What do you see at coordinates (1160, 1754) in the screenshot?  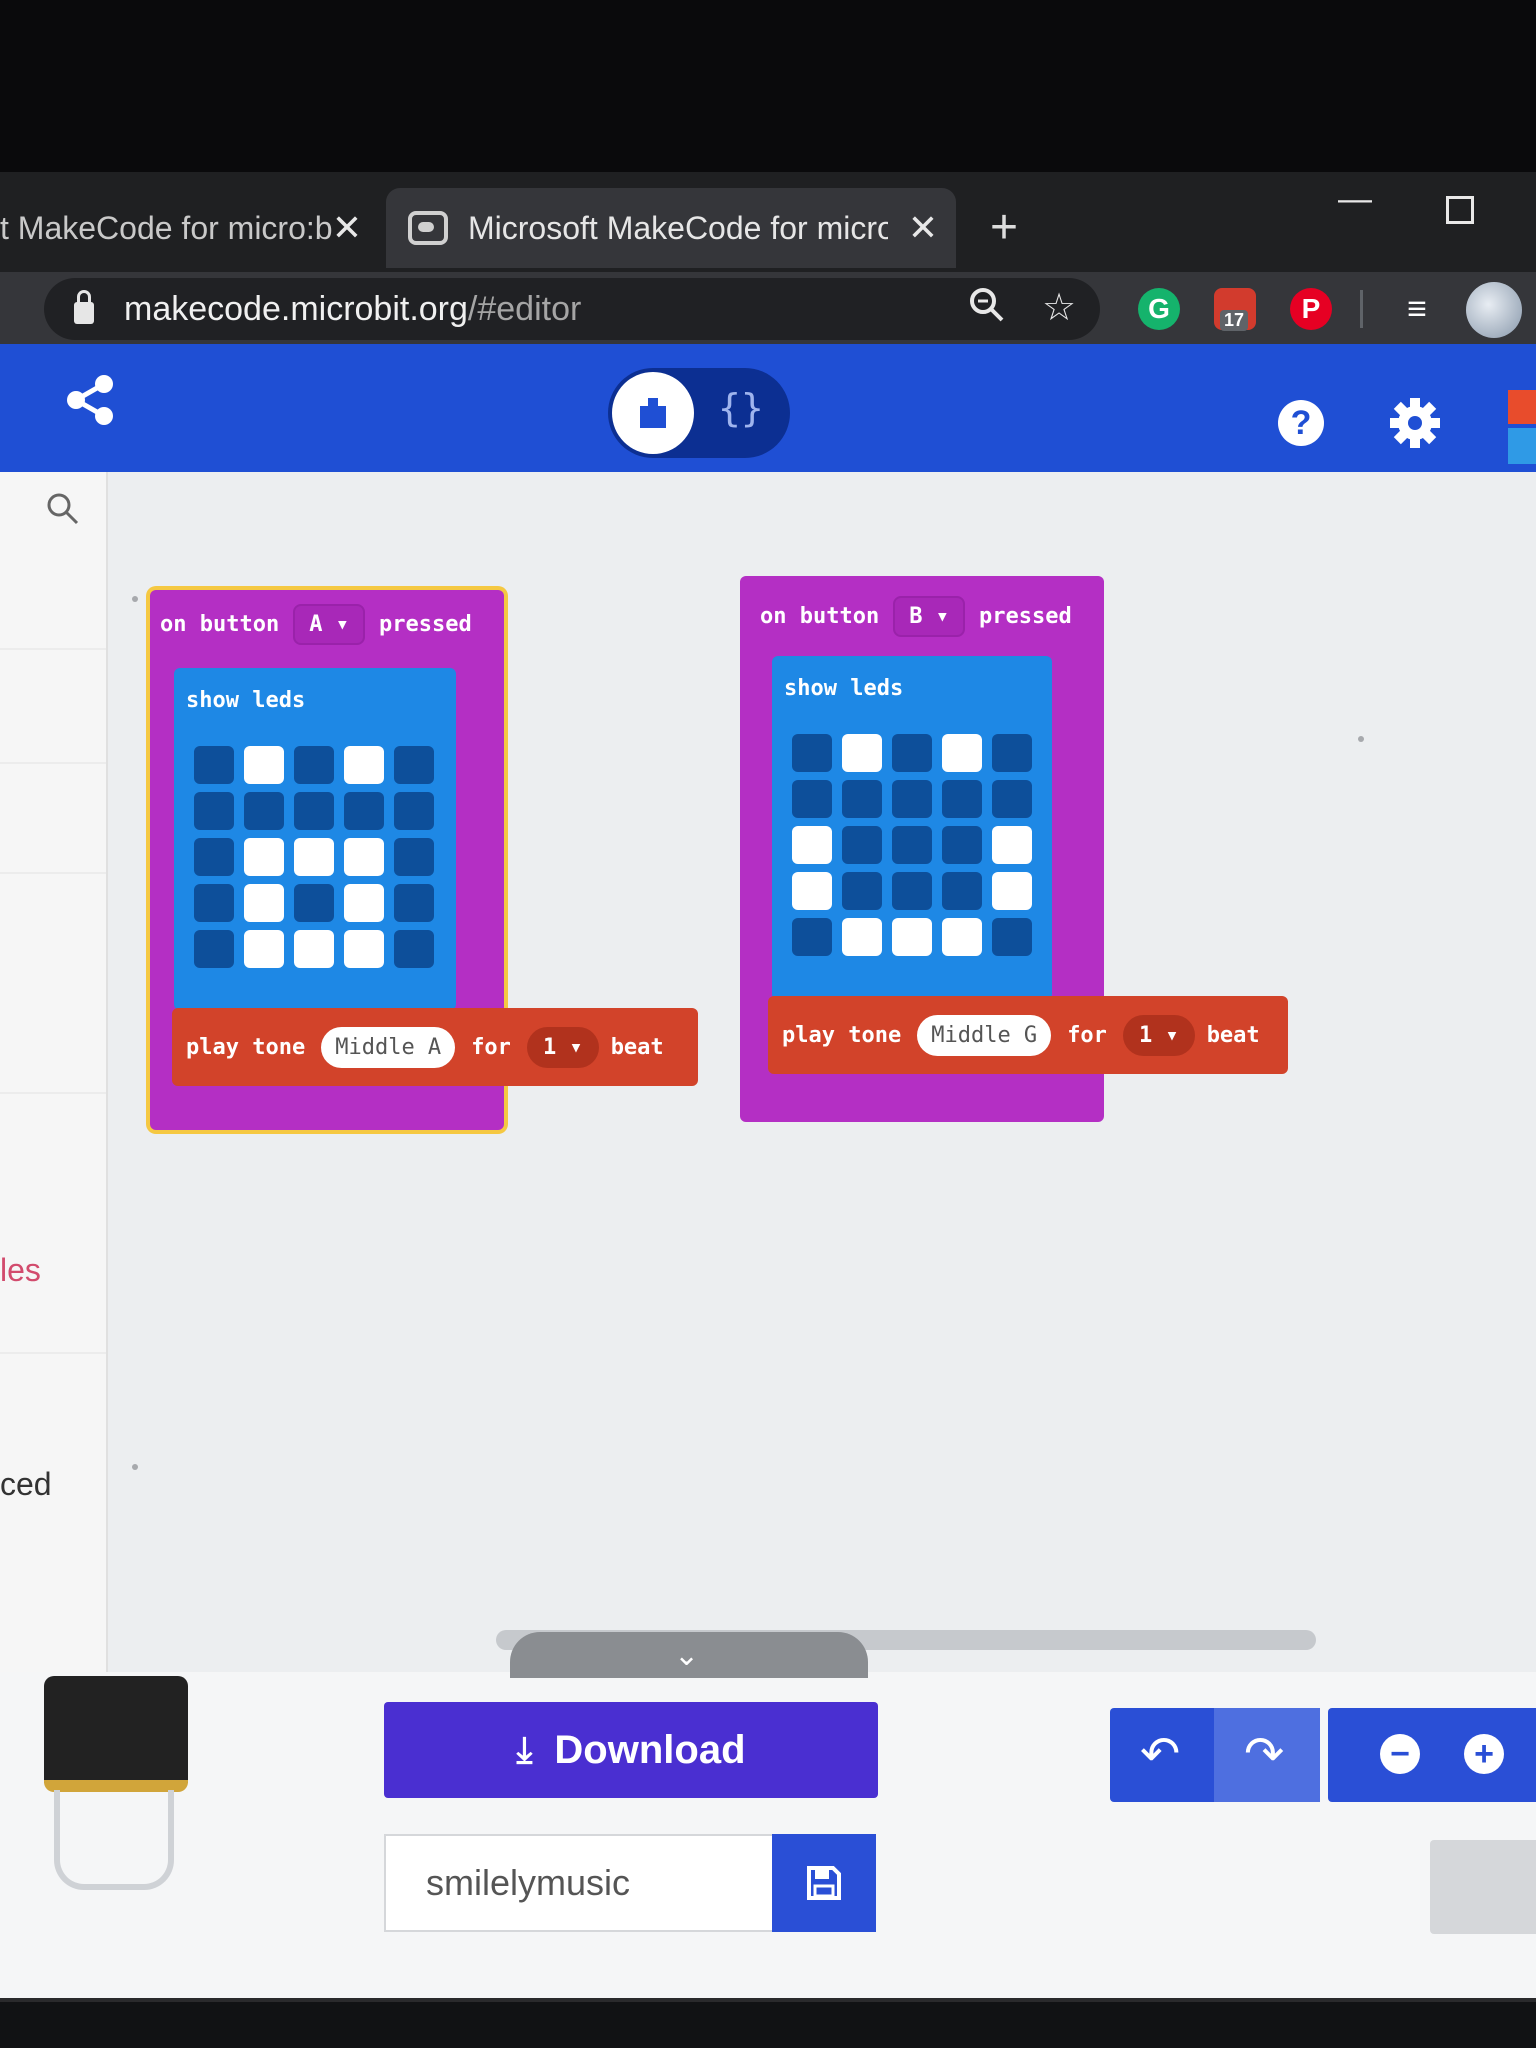 I see `undo-icon: ↶` at bounding box center [1160, 1754].